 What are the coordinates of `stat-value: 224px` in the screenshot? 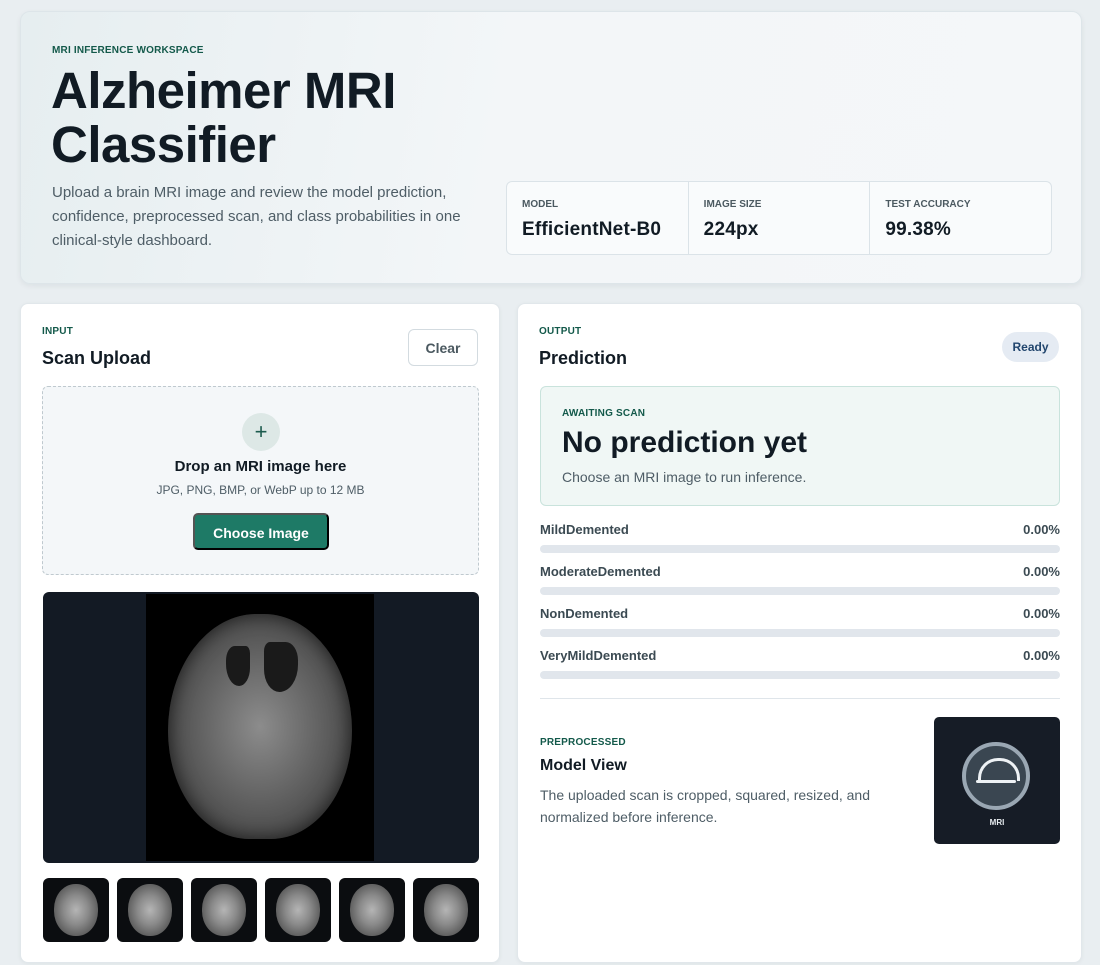 It's located at (731, 229).